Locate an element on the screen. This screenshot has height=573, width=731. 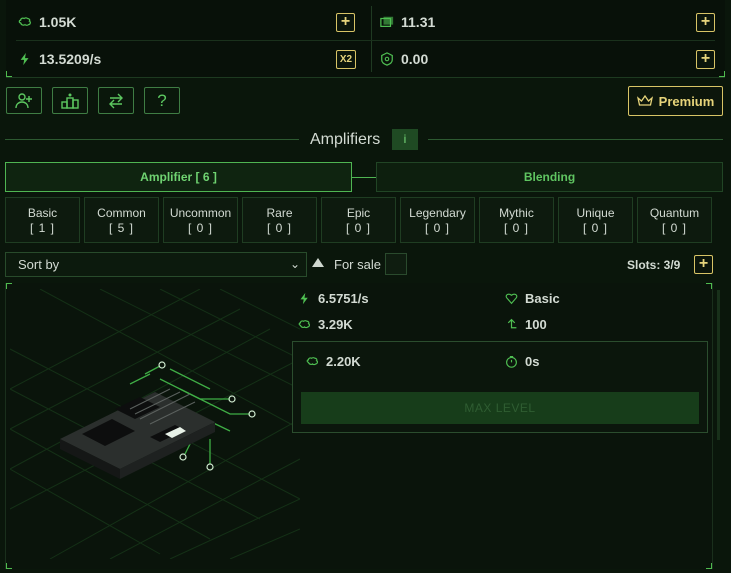
item-rate: 6.5751/s is located at coordinates (333, 298).